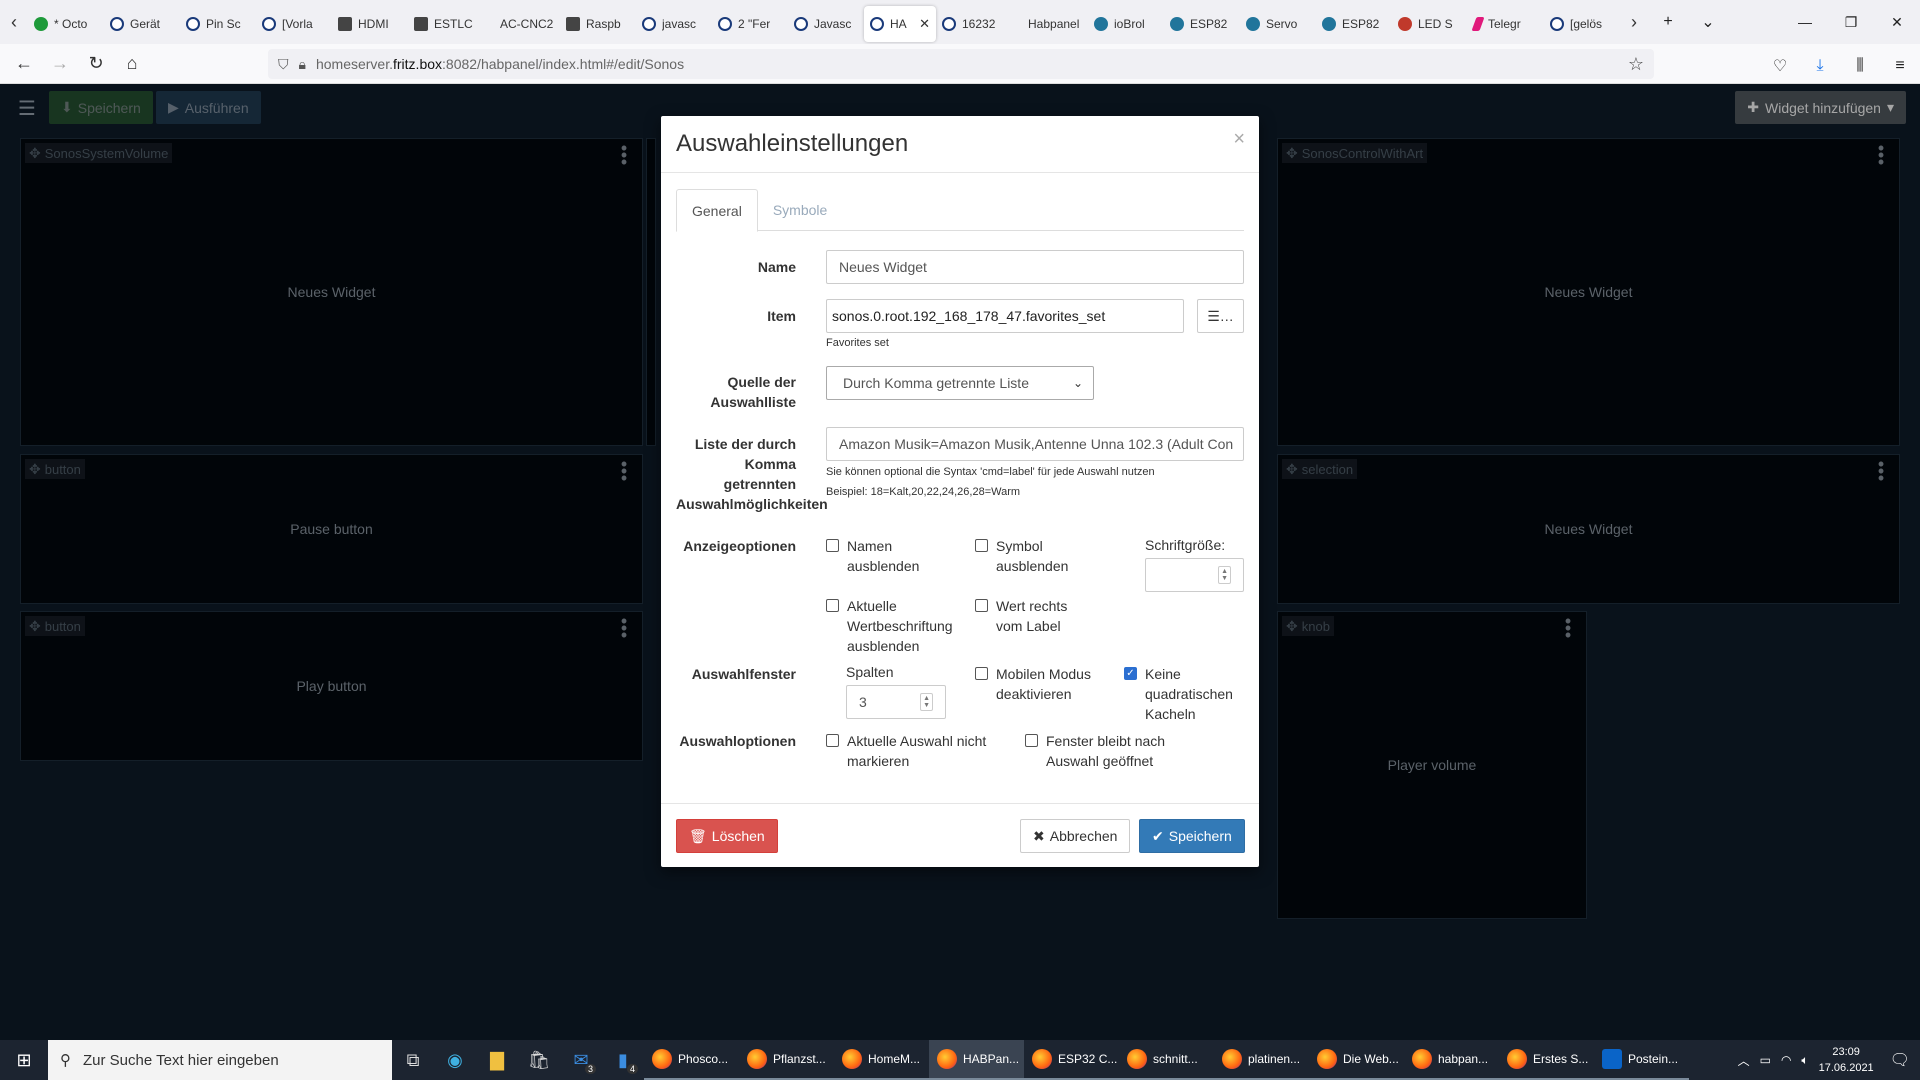  I want to click on save-button: ✔ Speichern, so click(1192, 836).